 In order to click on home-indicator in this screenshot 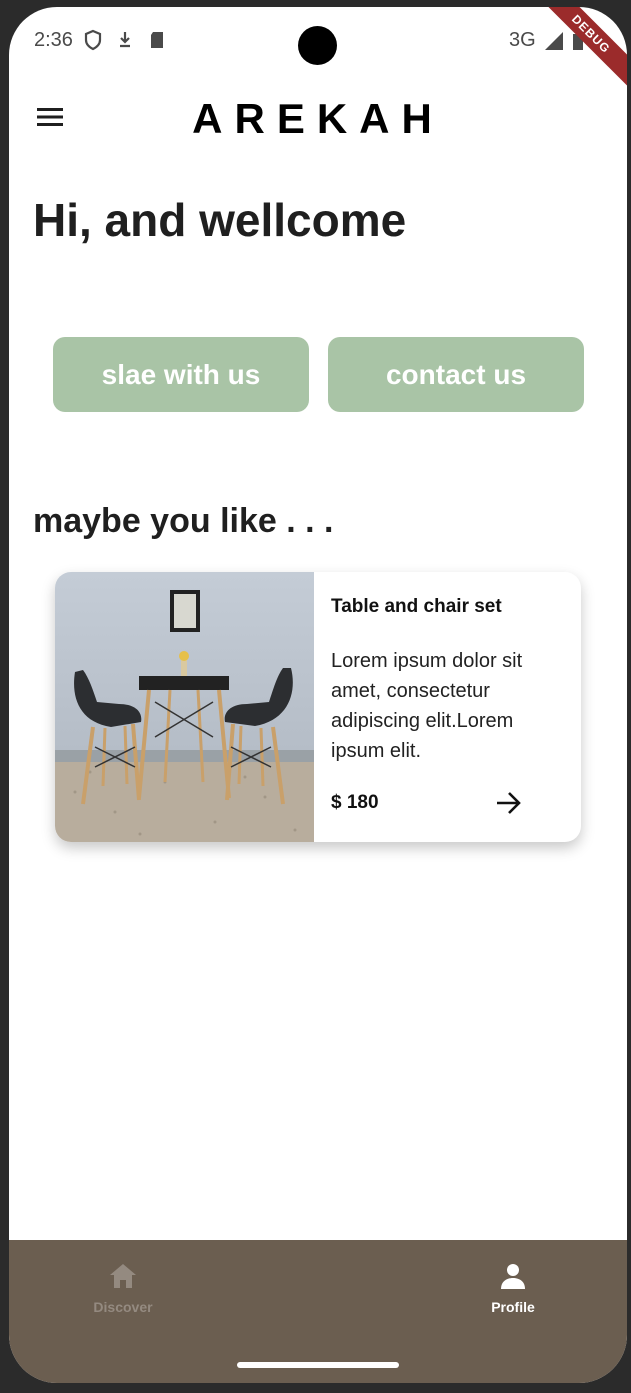, I will do `click(318, 1365)`.